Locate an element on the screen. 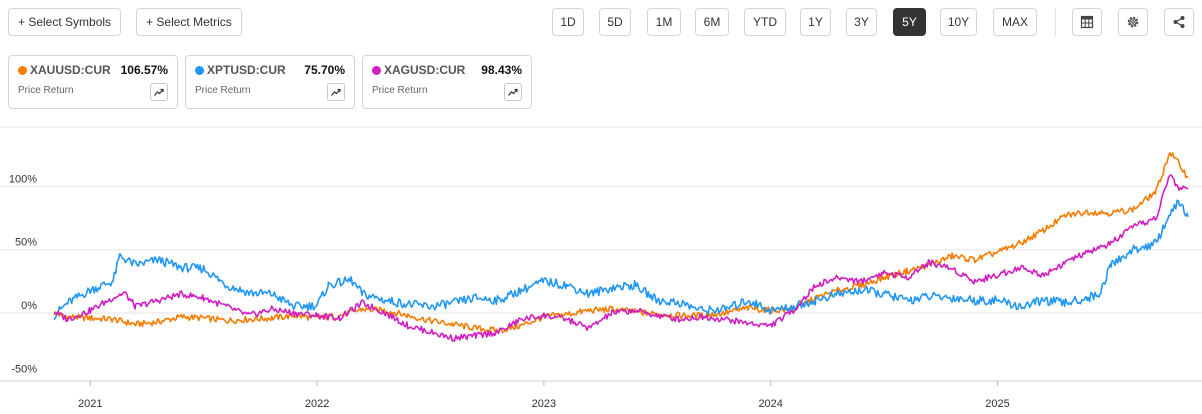 Image resolution: width=1202 pixels, height=414 pixels. x-tick-label: 2024 is located at coordinates (770, 404).